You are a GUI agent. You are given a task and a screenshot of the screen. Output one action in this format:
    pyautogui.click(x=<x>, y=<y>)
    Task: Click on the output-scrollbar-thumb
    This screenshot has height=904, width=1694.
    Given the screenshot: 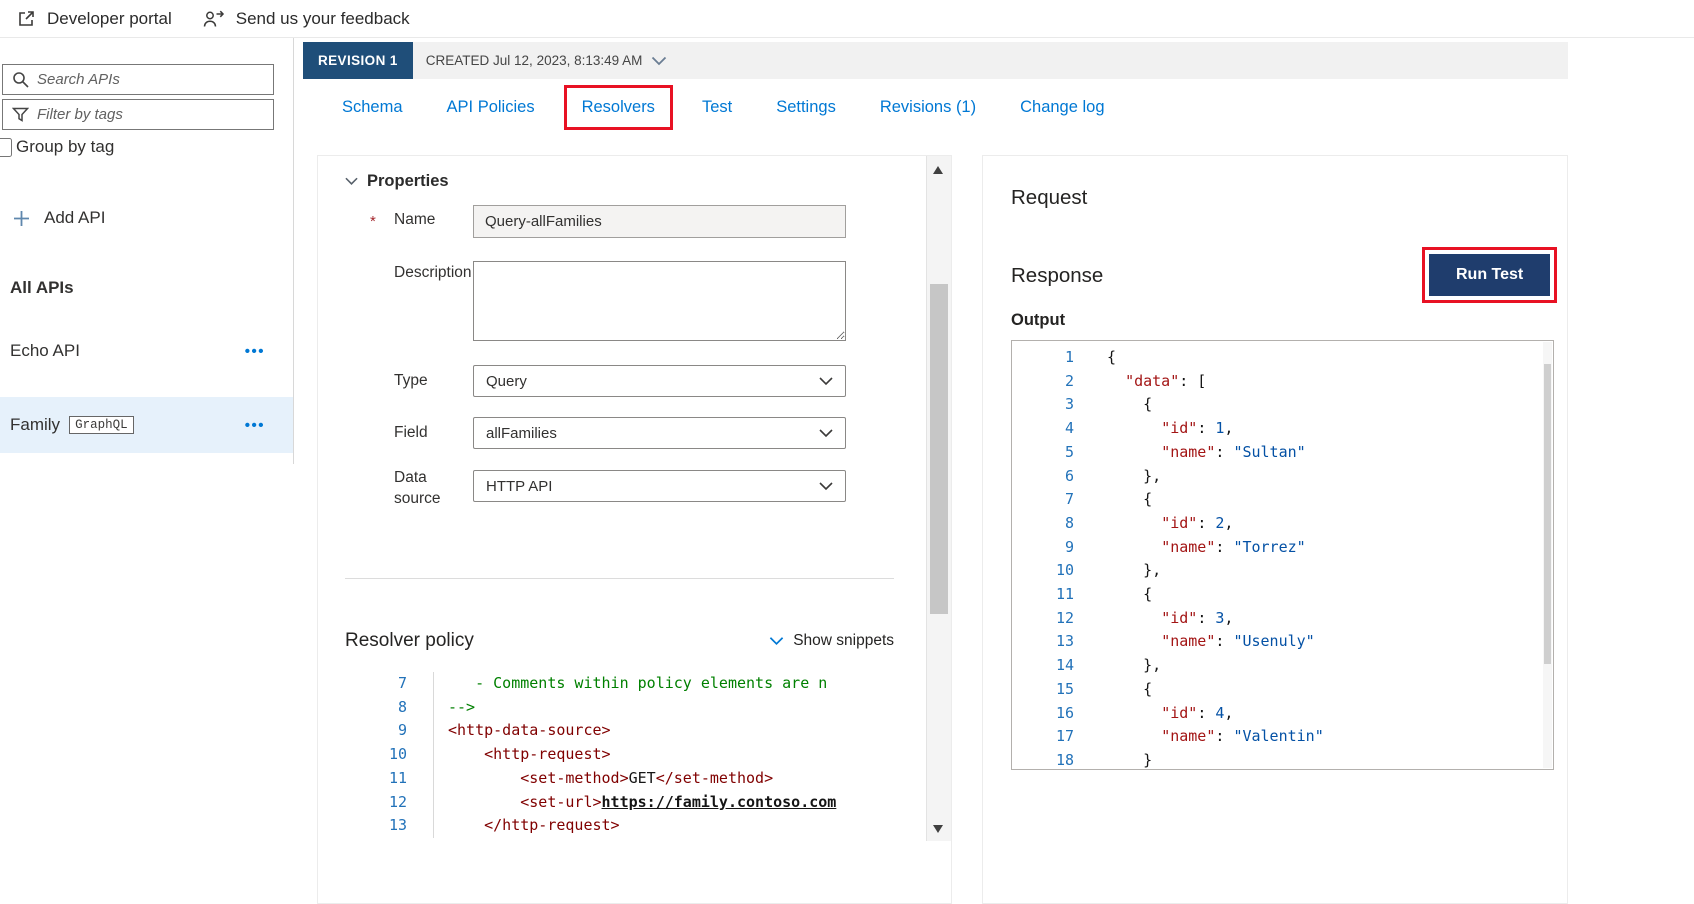 What is the action you would take?
    pyautogui.click(x=1547, y=514)
    